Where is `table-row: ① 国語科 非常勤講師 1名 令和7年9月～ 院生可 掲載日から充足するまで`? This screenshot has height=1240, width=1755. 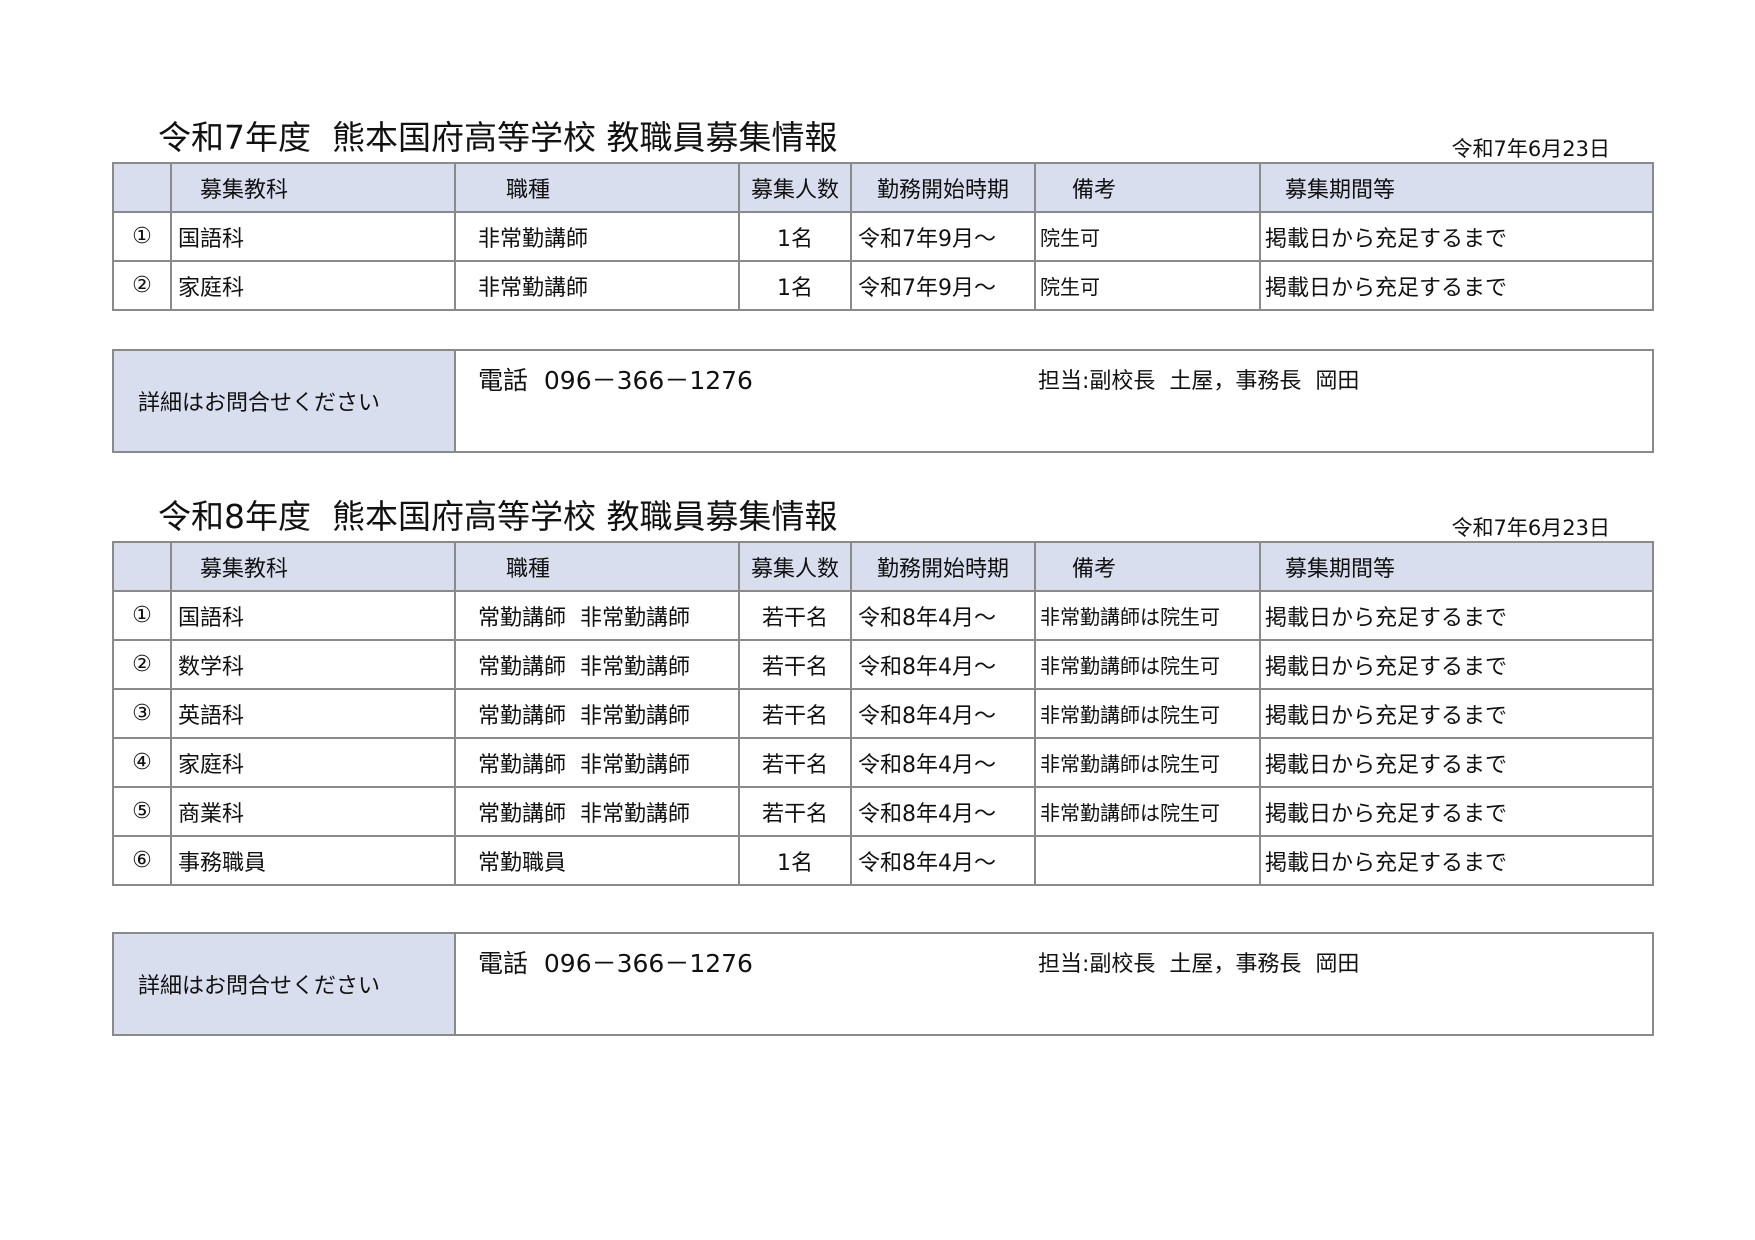 table-row: ① 国語科 非常勤講師 1名 令和7年9月～ 院生可 掲載日から充足するまで is located at coordinates (883, 236).